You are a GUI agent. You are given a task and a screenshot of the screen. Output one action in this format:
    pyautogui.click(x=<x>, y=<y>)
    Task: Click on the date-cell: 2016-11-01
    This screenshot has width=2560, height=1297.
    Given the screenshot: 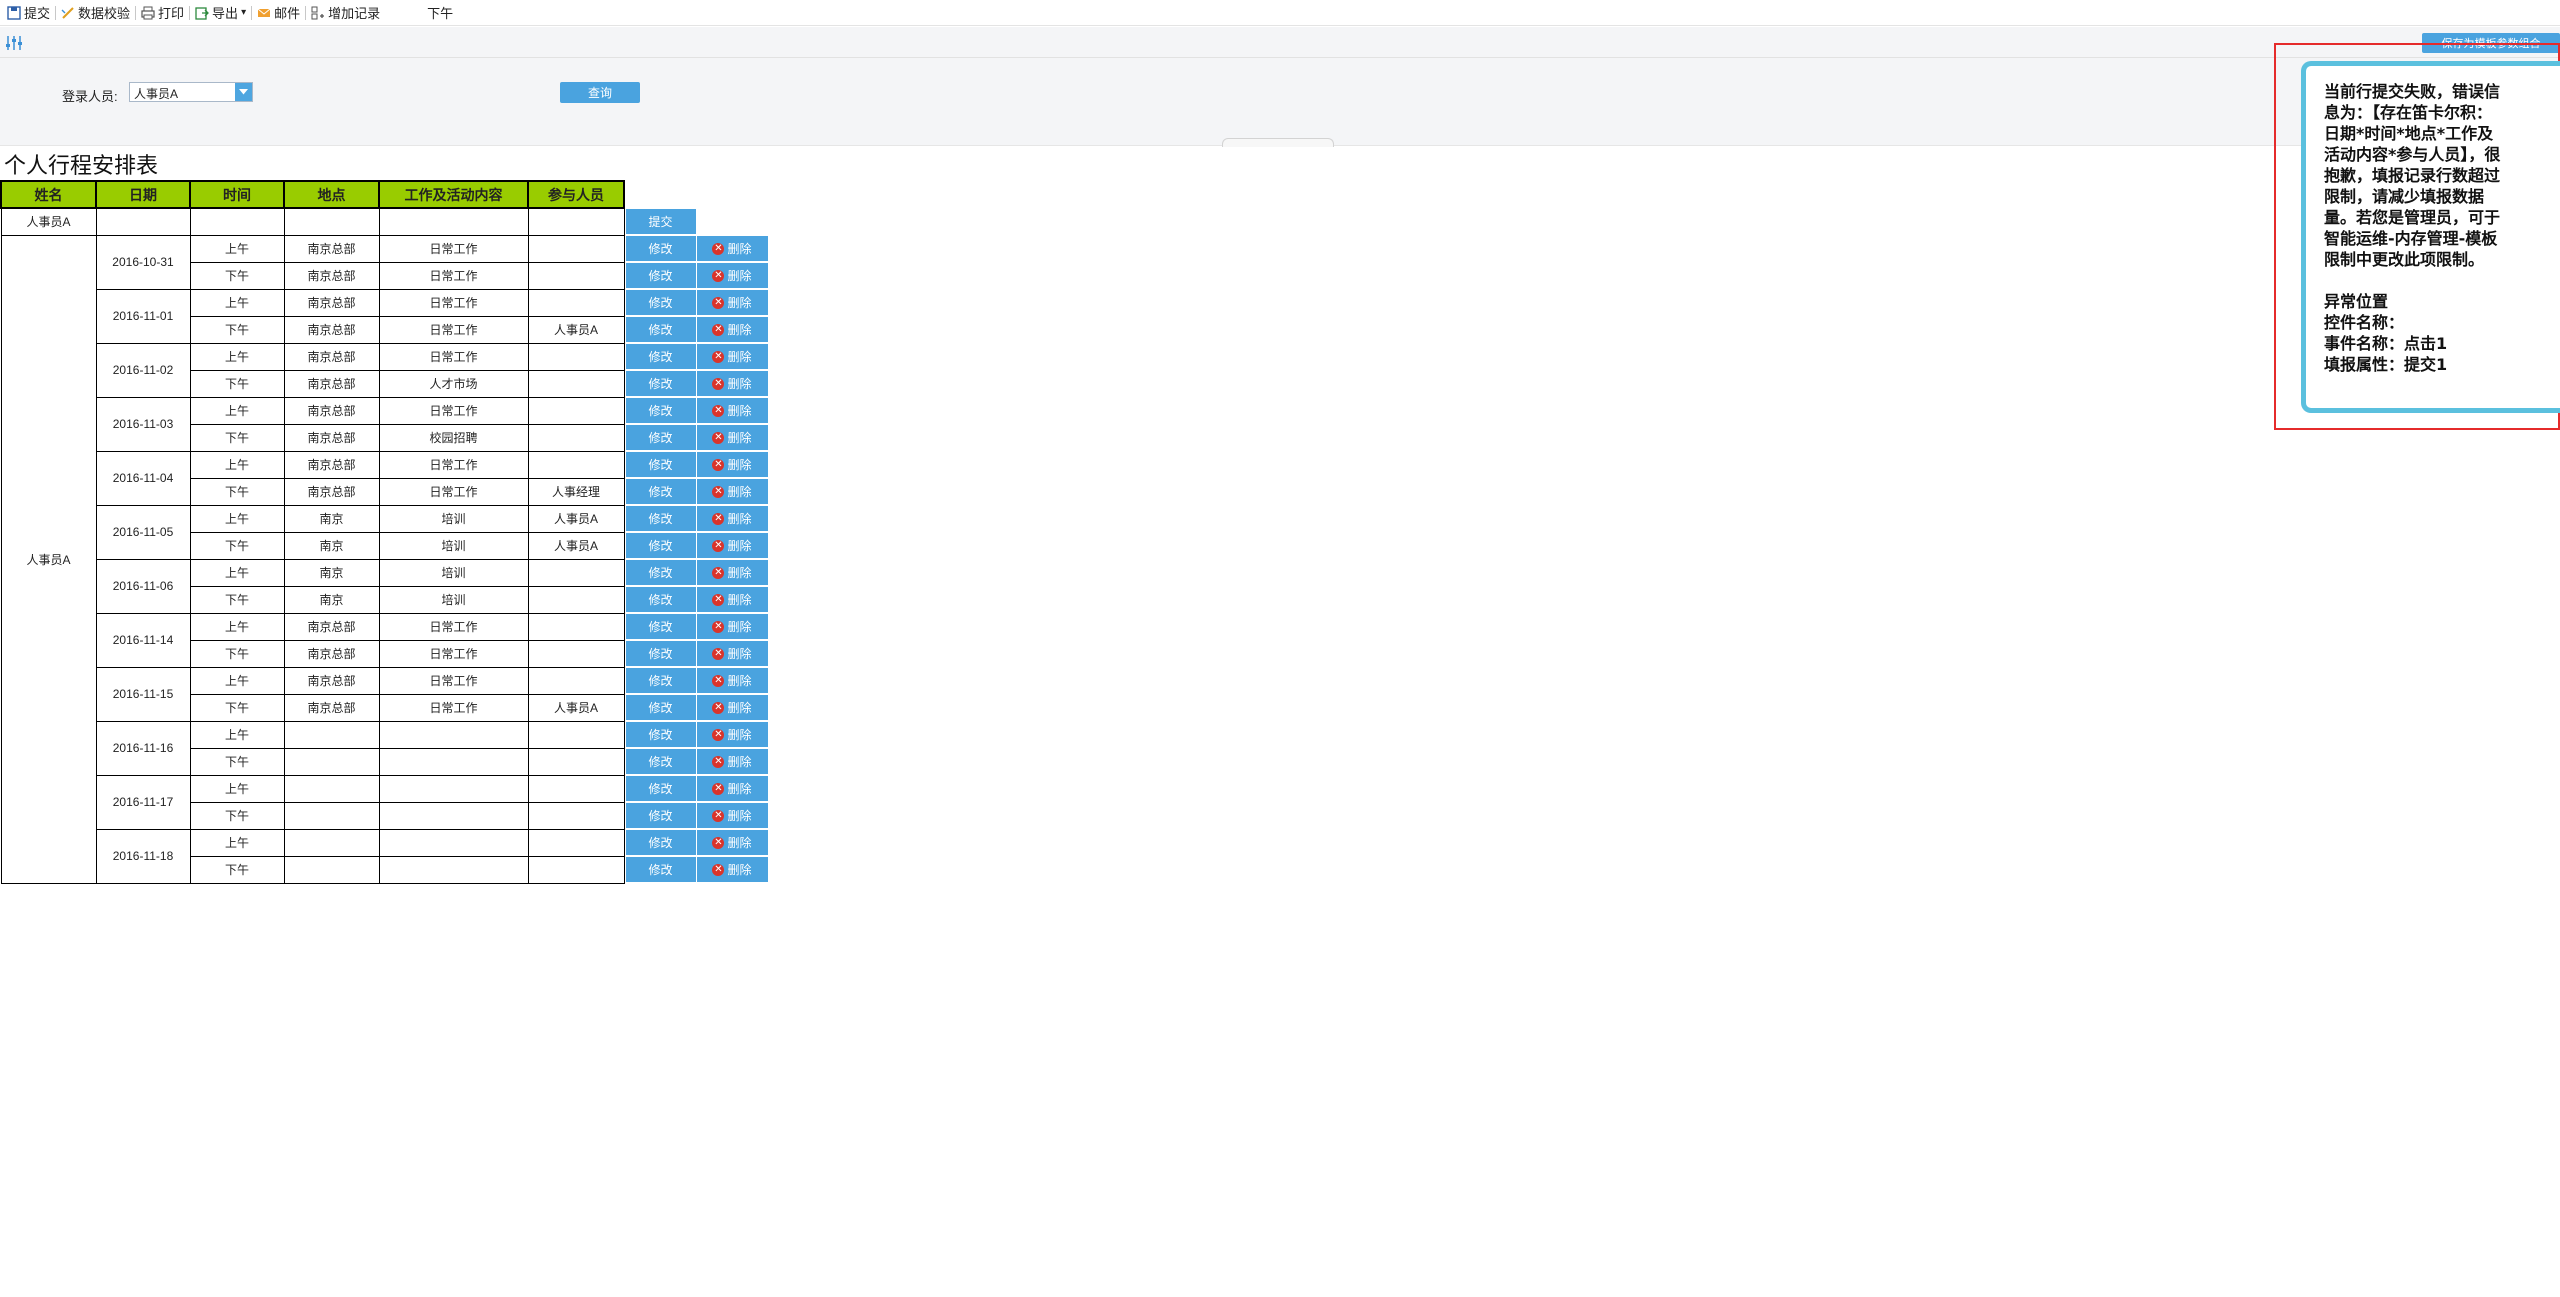 What is the action you would take?
    pyautogui.click(x=143, y=316)
    